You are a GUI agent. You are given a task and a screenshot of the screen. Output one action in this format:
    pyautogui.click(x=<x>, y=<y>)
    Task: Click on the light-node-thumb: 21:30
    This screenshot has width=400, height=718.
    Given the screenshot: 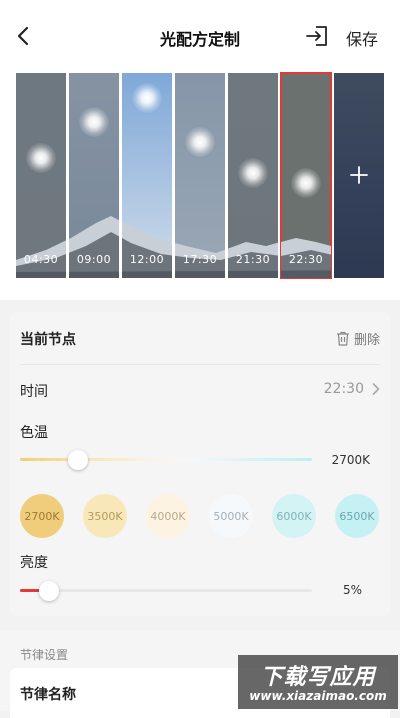 What is the action you would take?
    pyautogui.click(x=253, y=175)
    